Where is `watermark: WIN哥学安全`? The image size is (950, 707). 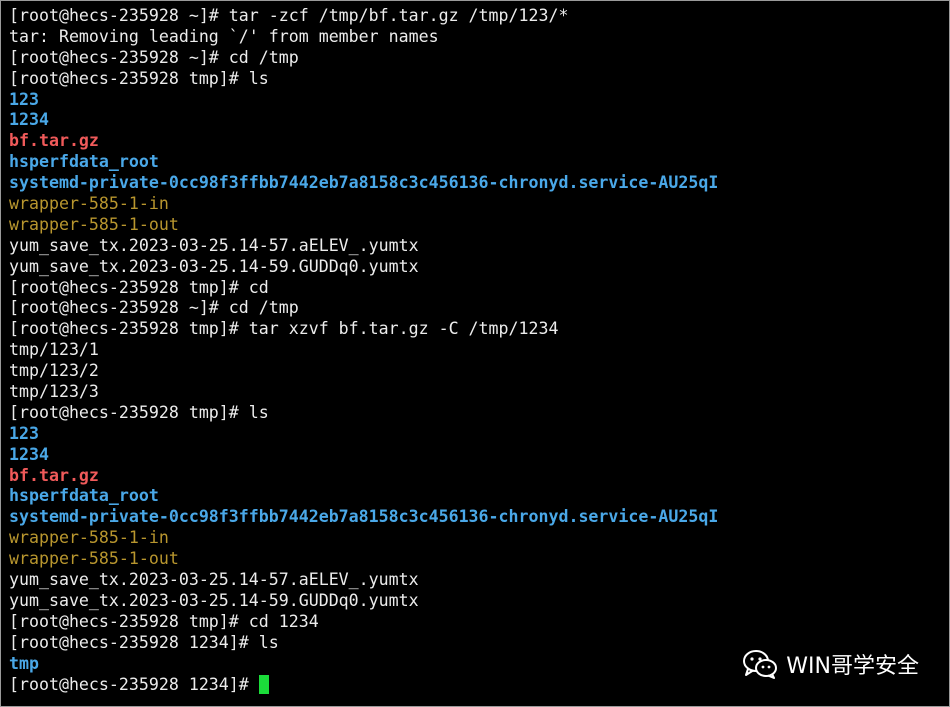 watermark: WIN哥学安全 is located at coordinates (830, 664).